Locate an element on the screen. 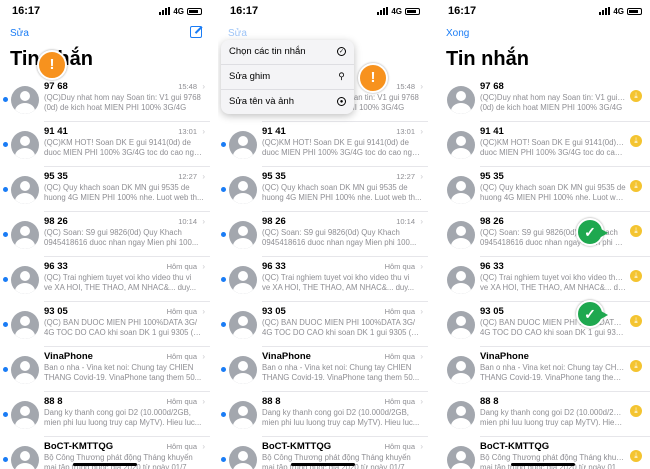 This screenshot has width=650, height=469. menu-item-edit-pins: Sửa ghim ⚲ is located at coordinates (287, 77).